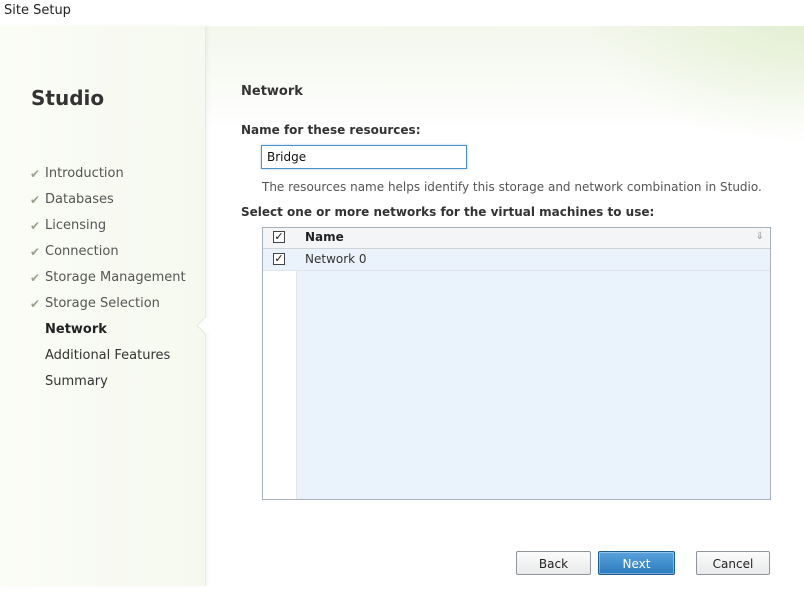  What do you see at coordinates (82, 251) in the screenshot?
I see `step-label: Connection` at bounding box center [82, 251].